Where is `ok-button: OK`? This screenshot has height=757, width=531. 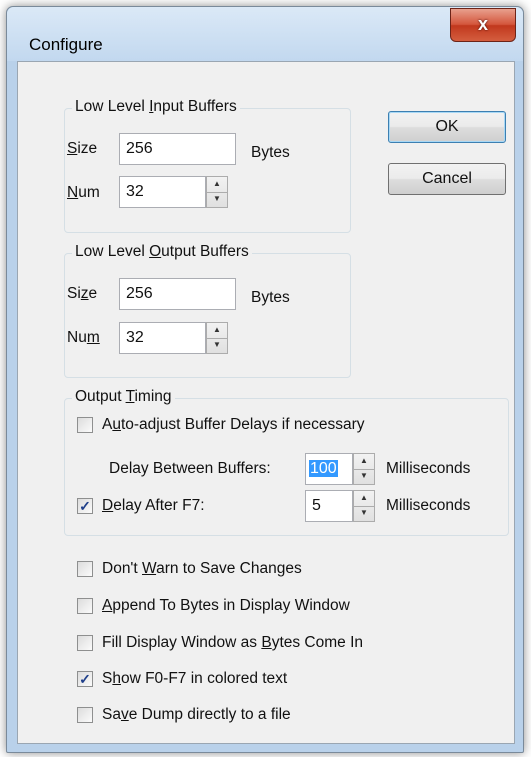 ok-button: OK is located at coordinates (447, 127).